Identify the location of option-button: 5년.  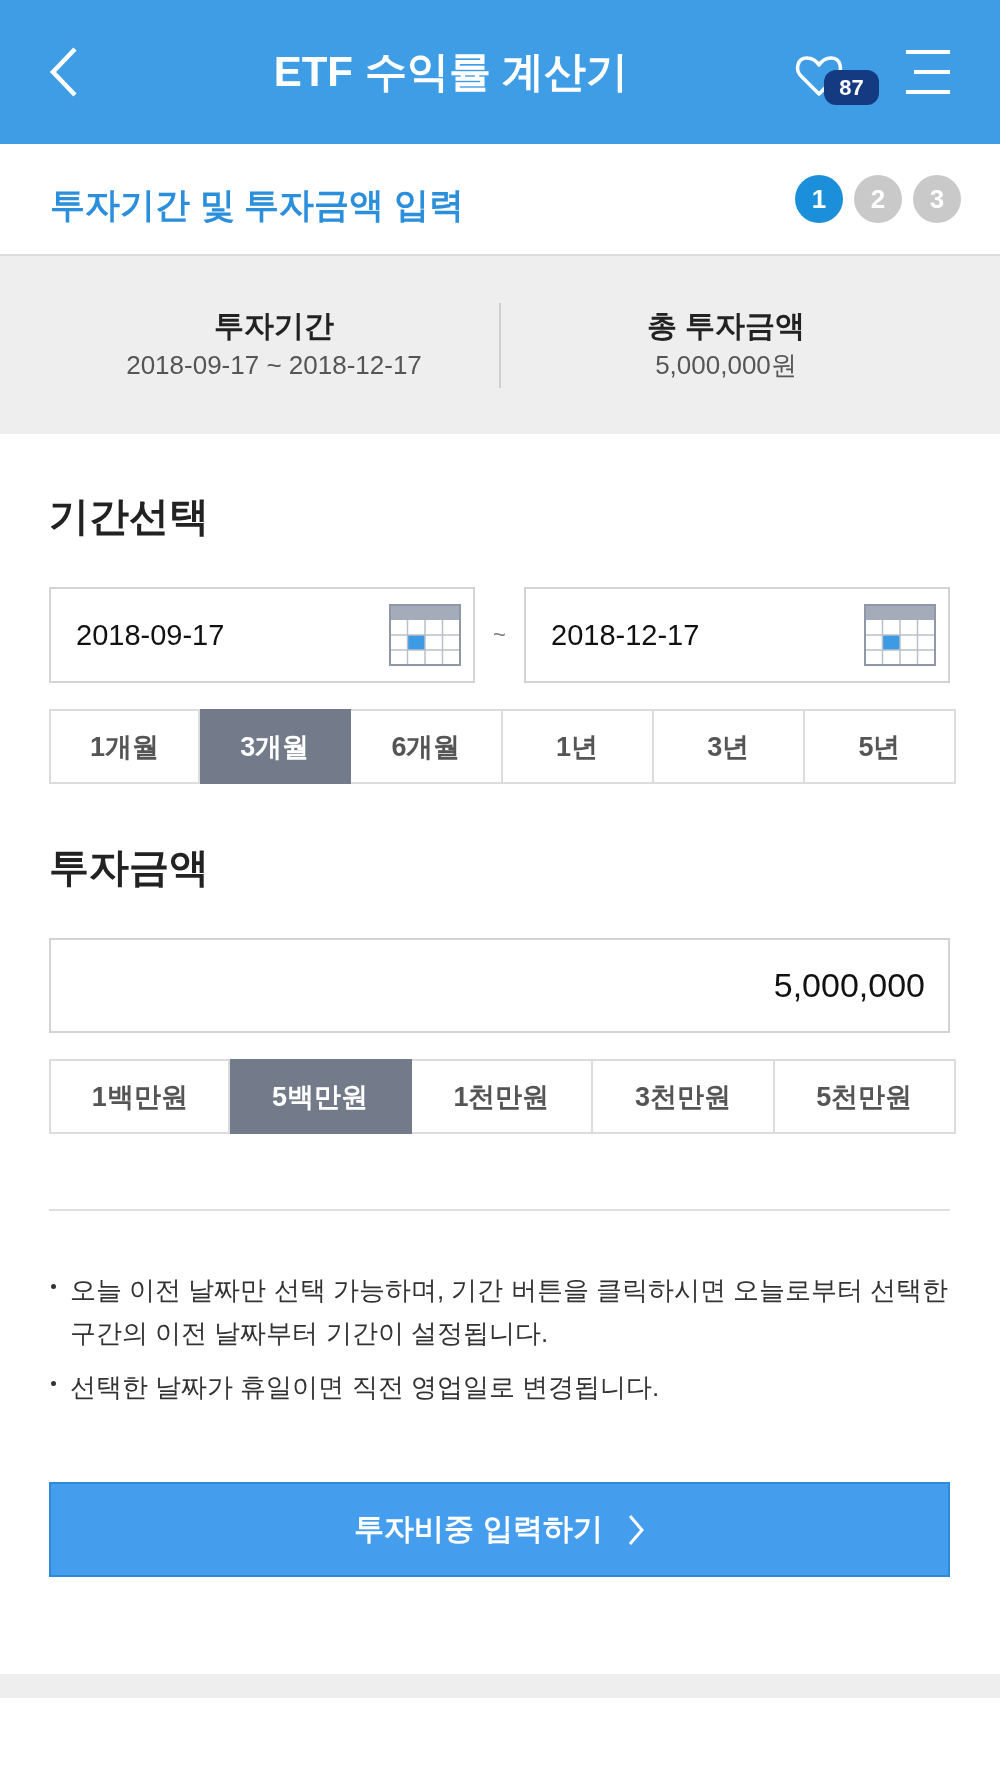
(880, 746).